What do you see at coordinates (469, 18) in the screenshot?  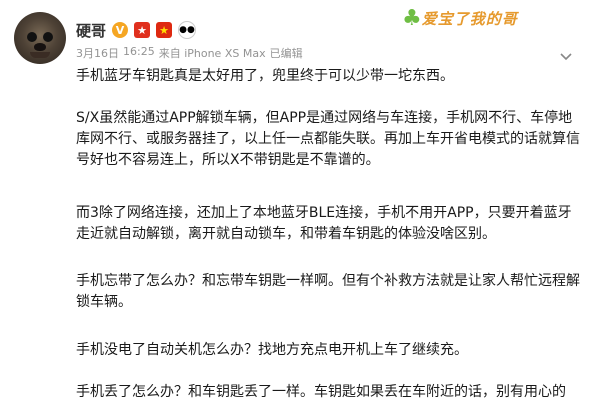 I see `banner-text: 爱宝了我的哥` at bounding box center [469, 18].